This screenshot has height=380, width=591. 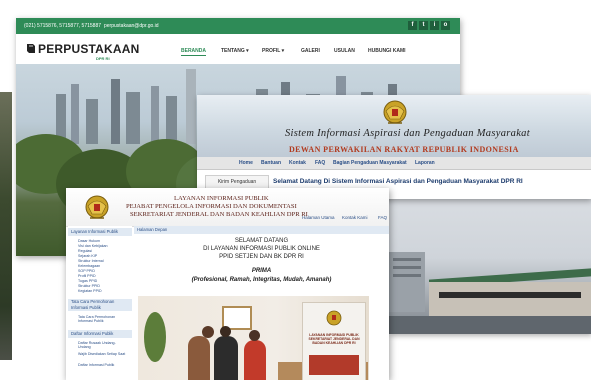 I want to click on sidebar-item: Tata Cara Permohonan Informasi Publik, so click(x=102, y=319).